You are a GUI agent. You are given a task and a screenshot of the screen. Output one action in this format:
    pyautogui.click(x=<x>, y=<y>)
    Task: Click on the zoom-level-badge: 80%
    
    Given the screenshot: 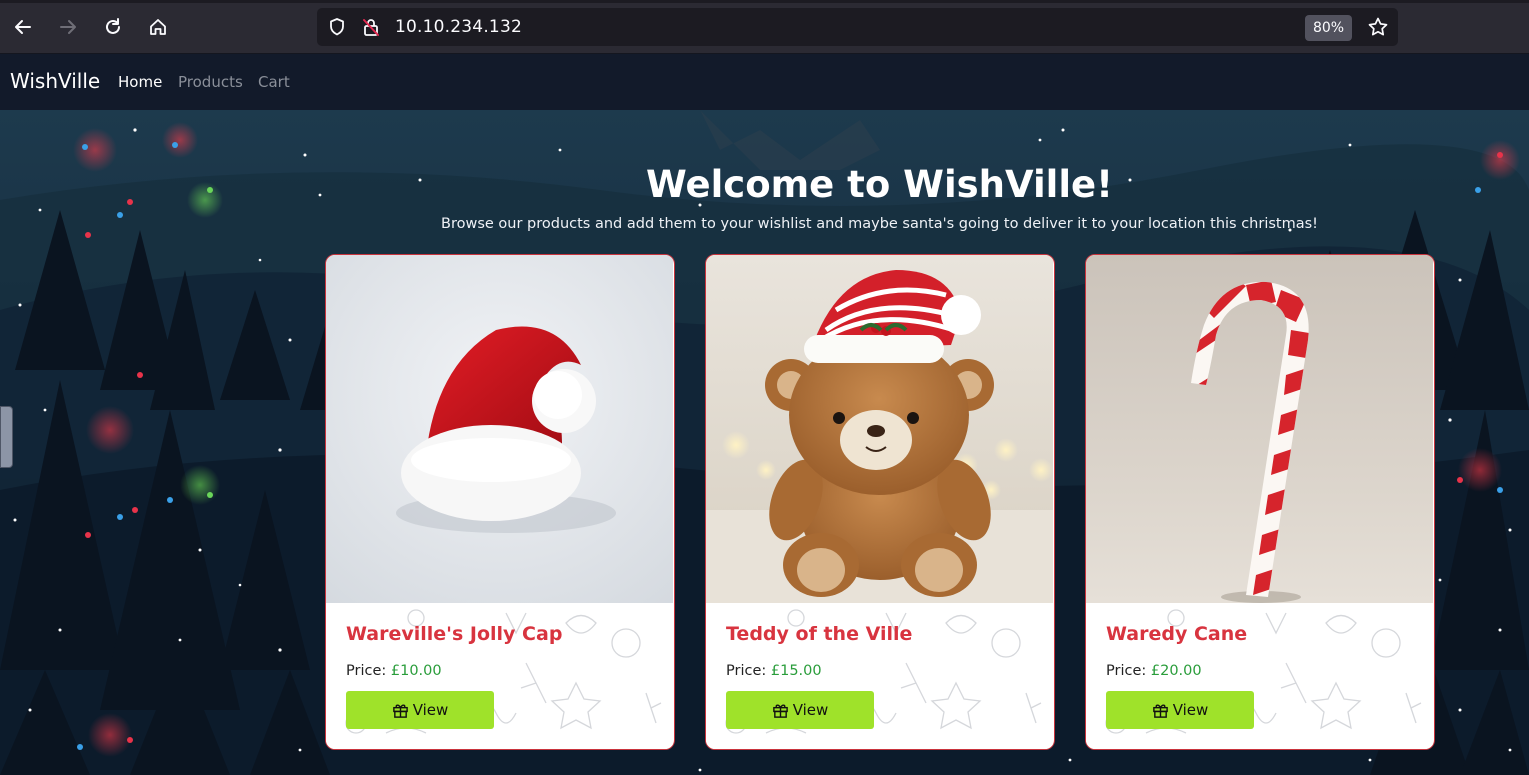 What is the action you would take?
    pyautogui.click(x=1328, y=28)
    